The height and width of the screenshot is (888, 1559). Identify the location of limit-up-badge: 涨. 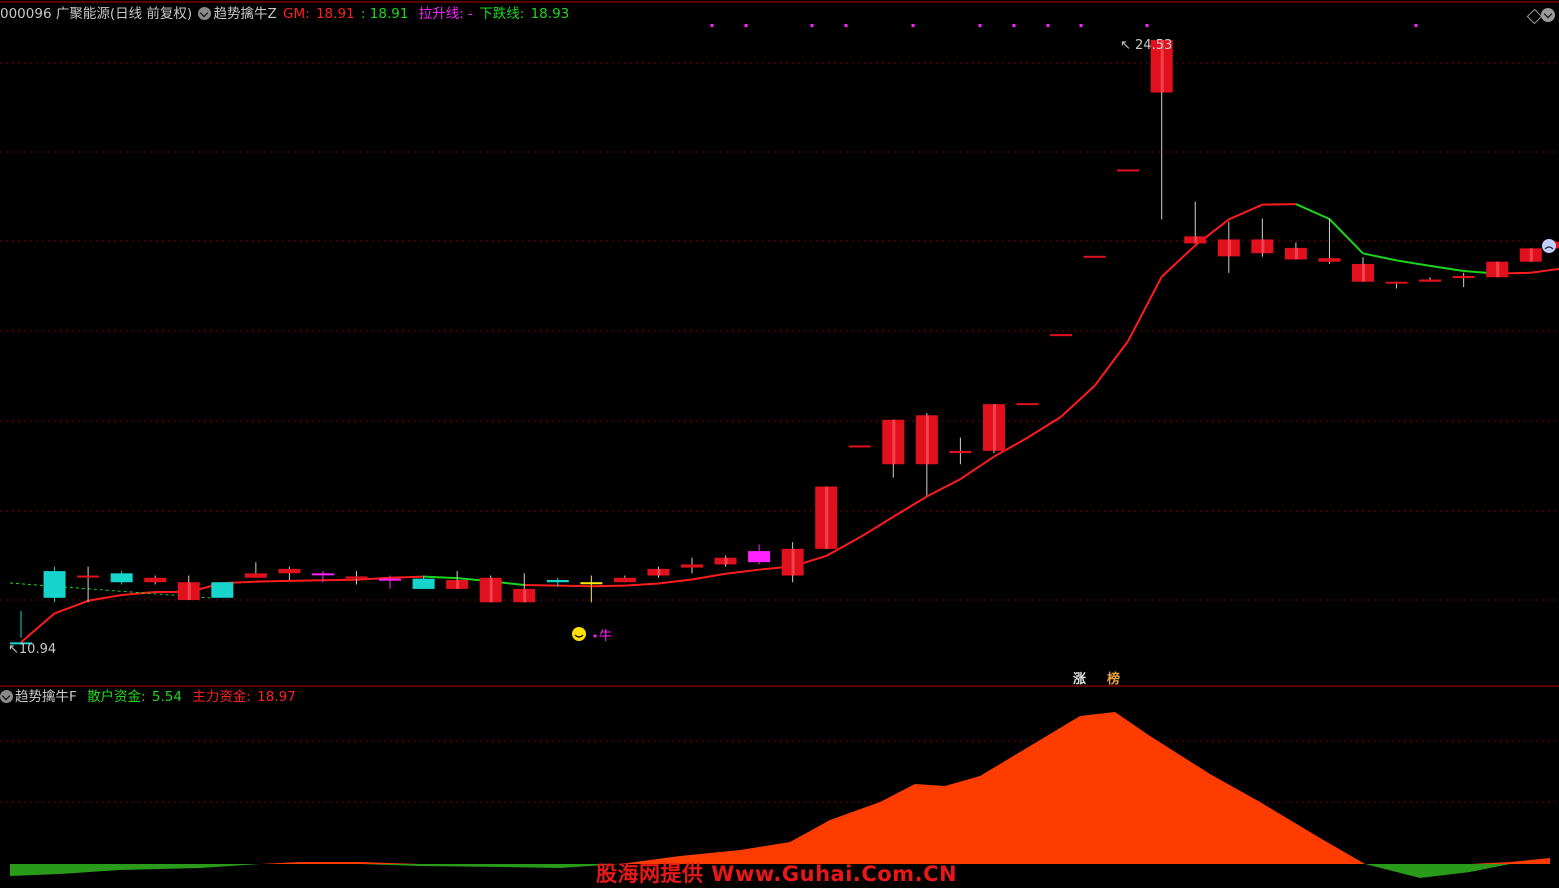
(1079, 677).